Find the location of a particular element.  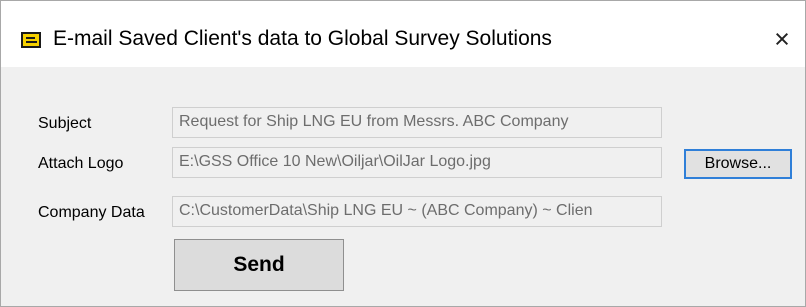

subject-label: Subject is located at coordinates (65, 123).